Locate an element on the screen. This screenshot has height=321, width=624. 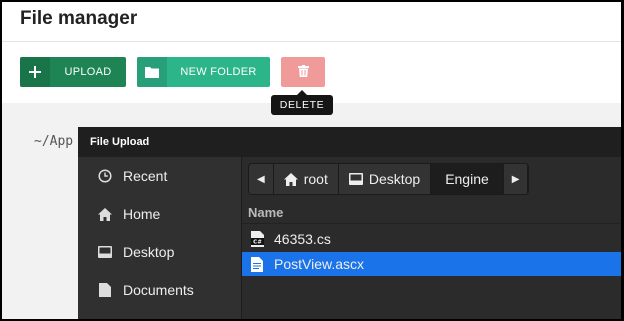
folder-icon is located at coordinates (152, 72).